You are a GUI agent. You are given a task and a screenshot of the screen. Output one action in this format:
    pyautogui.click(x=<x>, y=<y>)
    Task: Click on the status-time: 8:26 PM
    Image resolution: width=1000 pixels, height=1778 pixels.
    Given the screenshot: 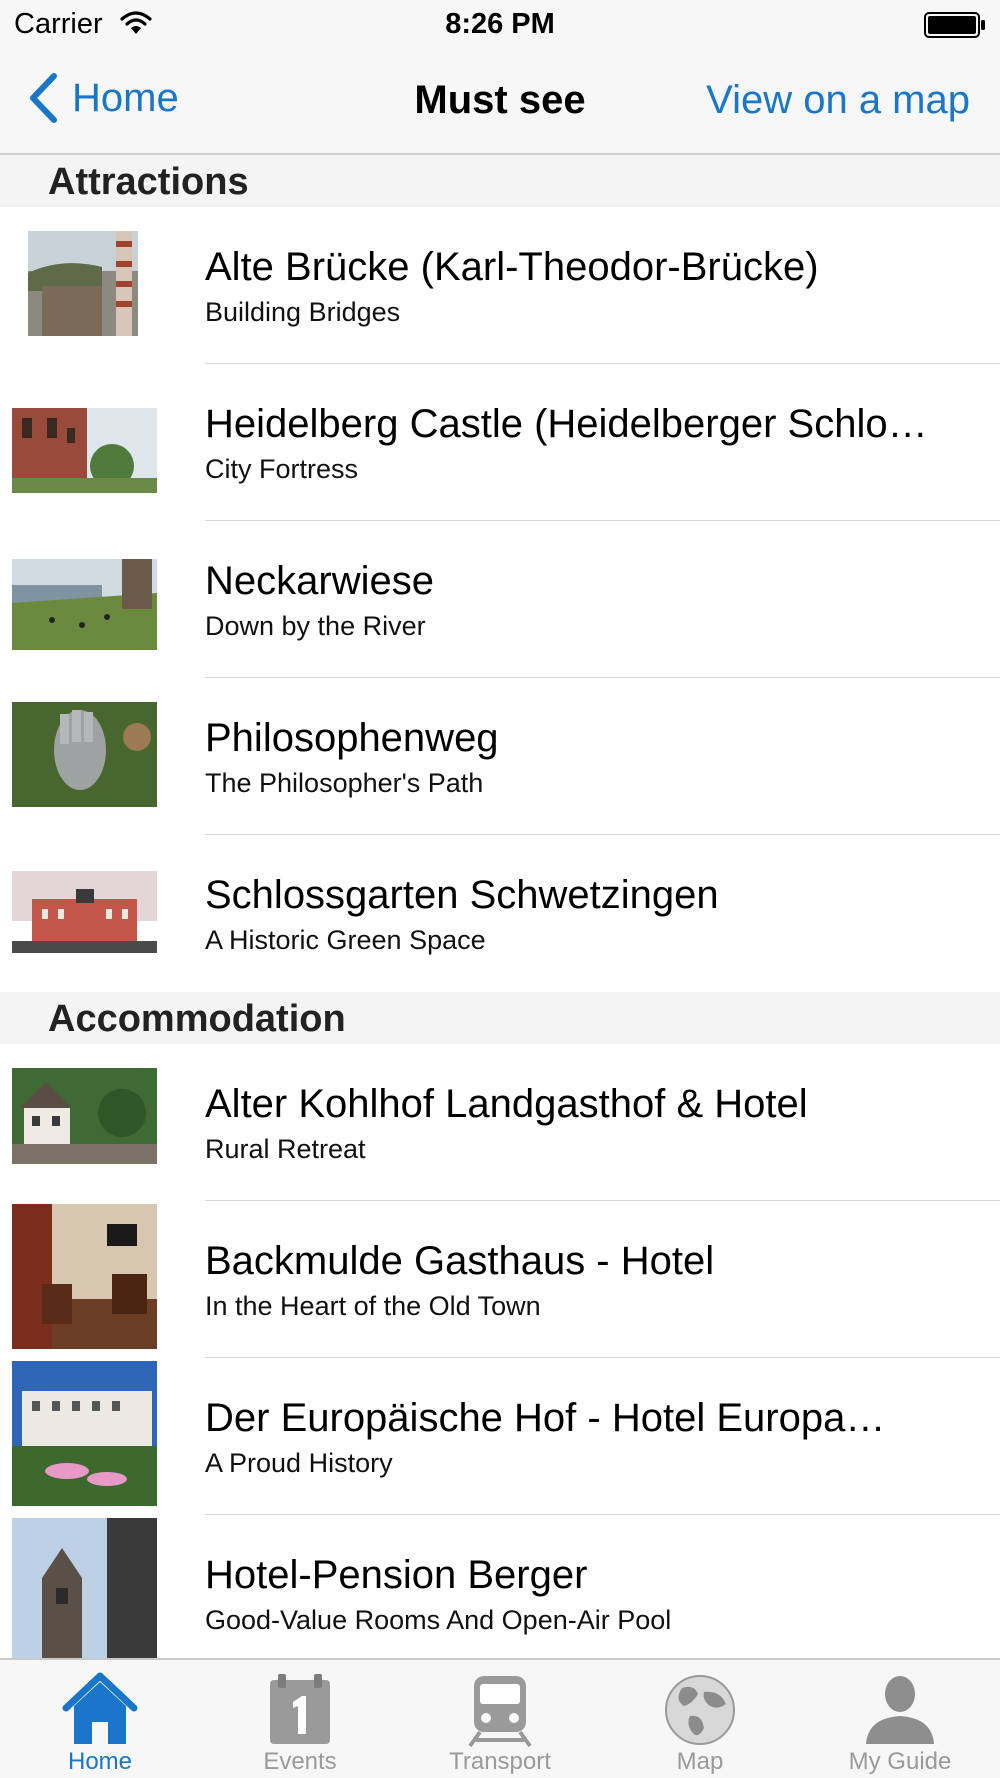 What is the action you would take?
    pyautogui.click(x=500, y=24)
    